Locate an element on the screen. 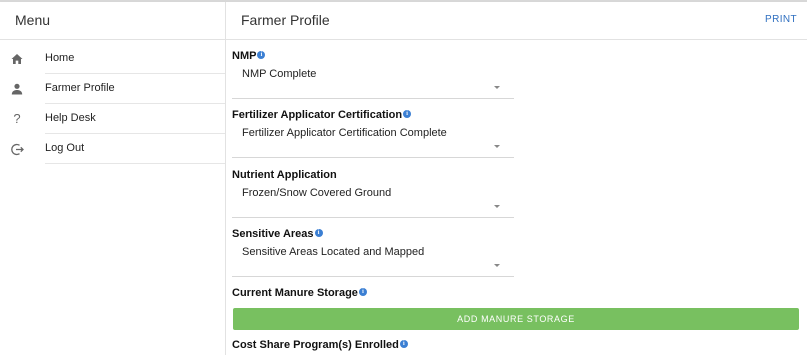  divider is located at coordinates (135, 163).